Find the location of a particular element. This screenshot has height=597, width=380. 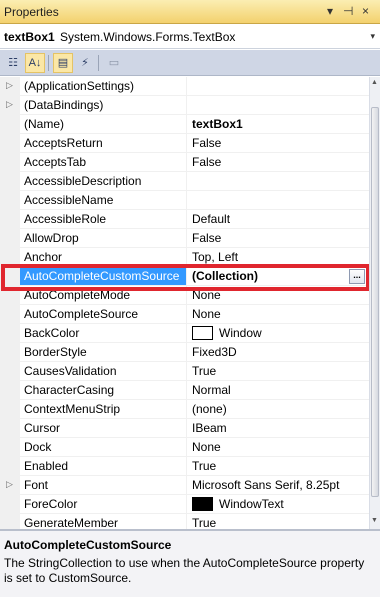

scroll-down-icon: ▼ is located at coordinates (374, 520).